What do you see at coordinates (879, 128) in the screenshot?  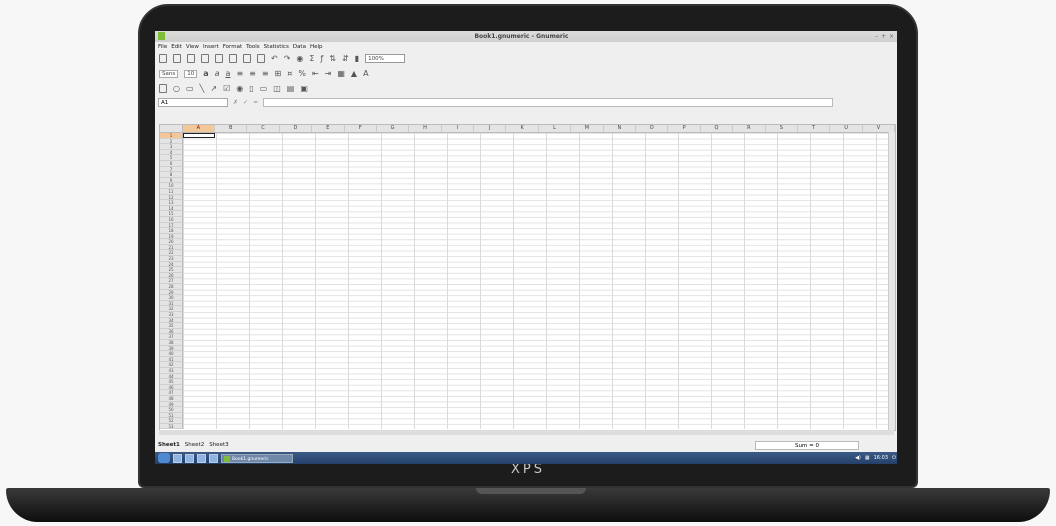 I see `column-header-v: V` at bounding box center [879, 128].